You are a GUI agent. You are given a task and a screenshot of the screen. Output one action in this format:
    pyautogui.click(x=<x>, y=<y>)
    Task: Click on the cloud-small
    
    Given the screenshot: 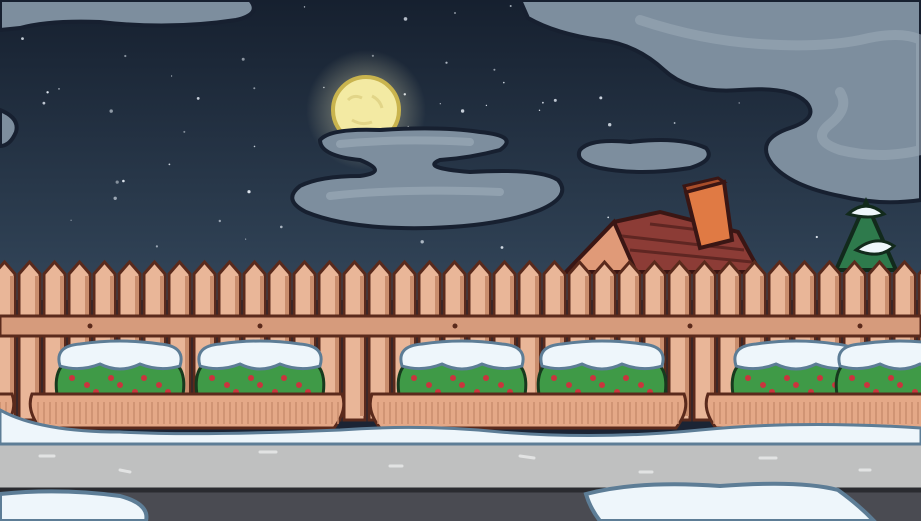 What is the action you would take?
    pyautogui.click(x=644, y=156)
    